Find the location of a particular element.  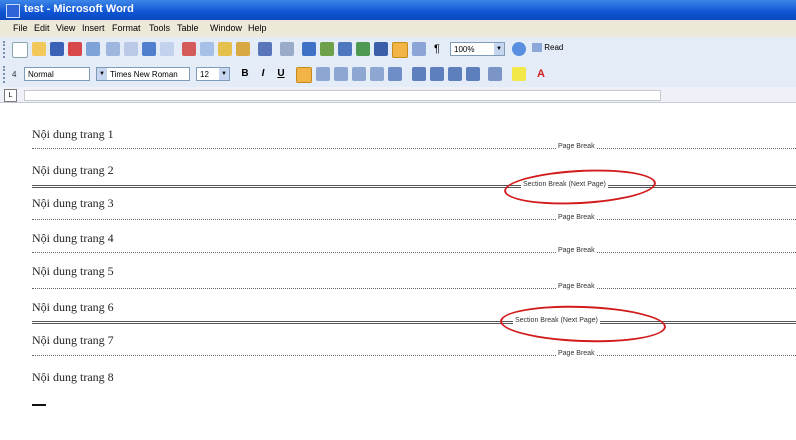

document-line: Nội dung trang 7 is located at coordinates (73, 340).